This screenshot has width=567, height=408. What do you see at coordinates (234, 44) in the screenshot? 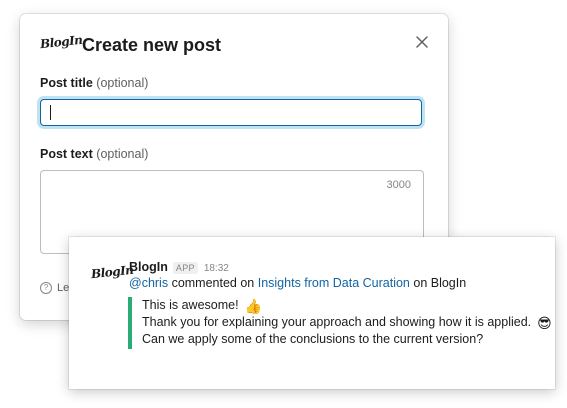
I see `modal-header: BlogIn Create new post` at bounding box center [234, 44].